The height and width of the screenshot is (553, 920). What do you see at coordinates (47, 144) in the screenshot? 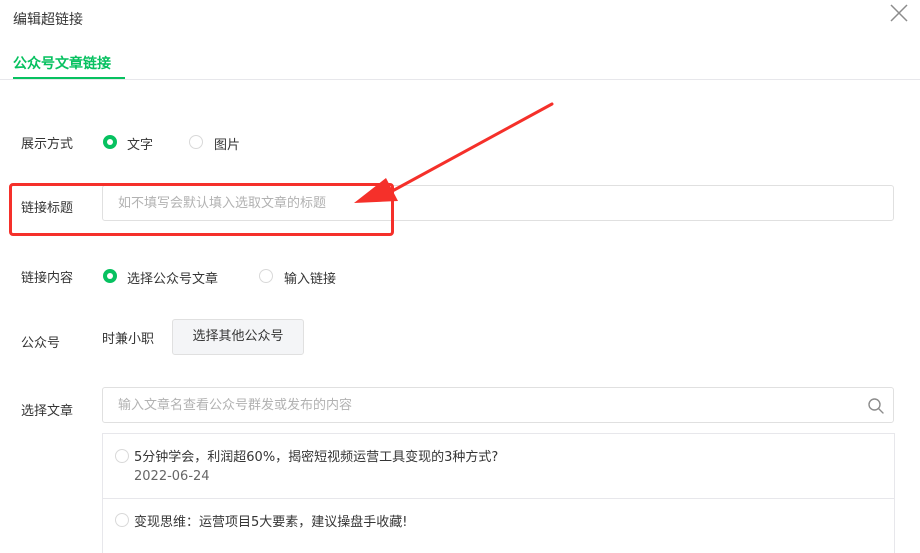
I see `display-mode-label: 展示方式` at bounding box center [47, 144].